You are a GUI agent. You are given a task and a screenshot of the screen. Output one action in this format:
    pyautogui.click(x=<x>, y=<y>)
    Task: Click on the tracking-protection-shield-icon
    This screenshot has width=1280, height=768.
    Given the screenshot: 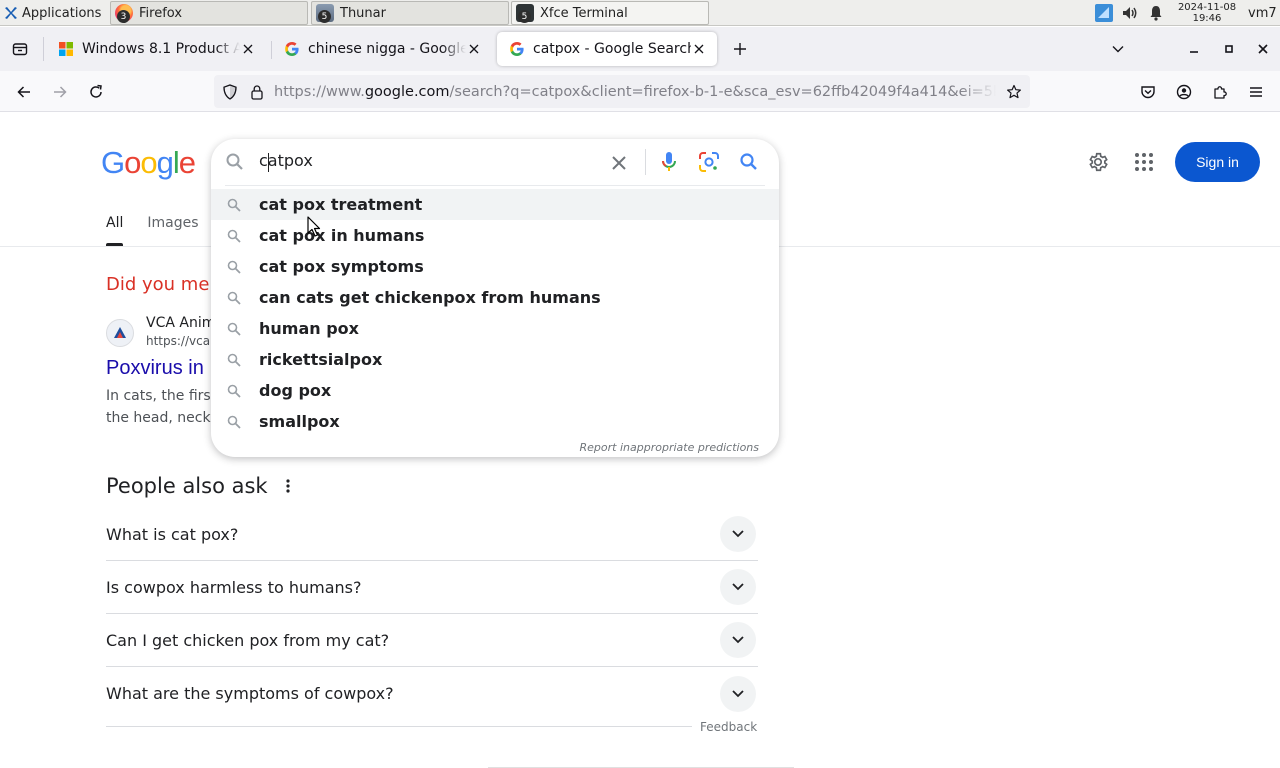 What is the action you would take?
    pyautogui.click(x=230, y=92)
    